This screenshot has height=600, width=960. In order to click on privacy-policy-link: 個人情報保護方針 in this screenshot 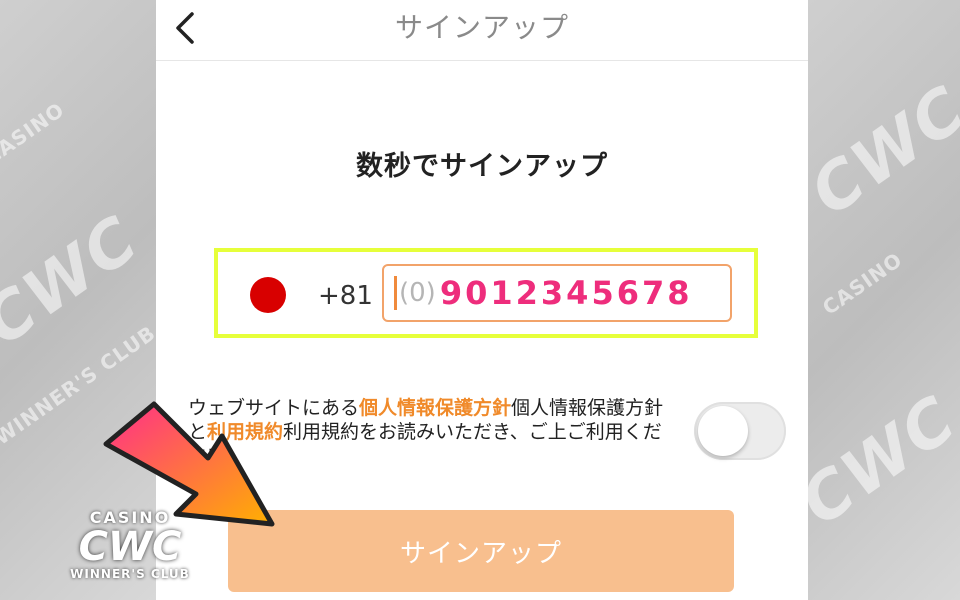, I will do `click(435, 408)`.